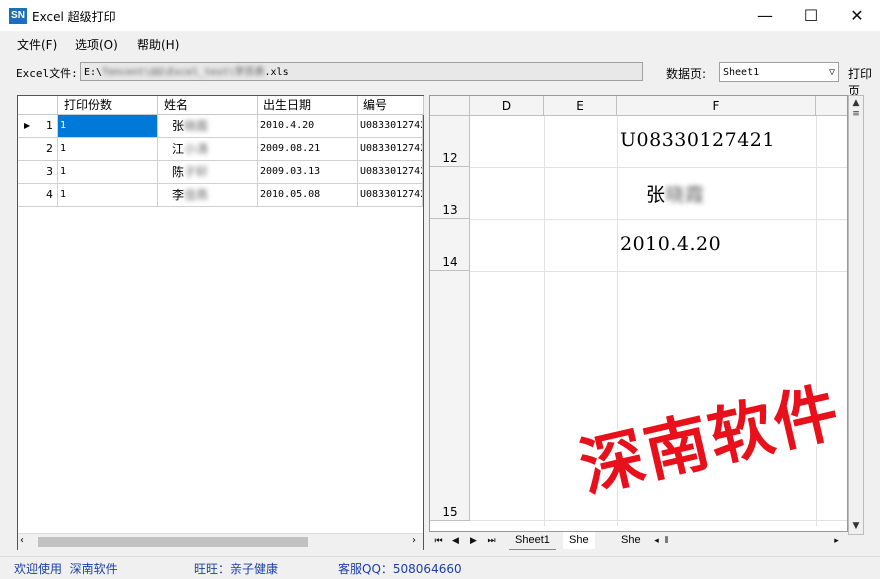 Image resolution: width=880 pixels, height=579 pixels. What do you see at coordinates (831, 106) in the screenshot?
I see `column-header-g` at bounding box center [831, 106].